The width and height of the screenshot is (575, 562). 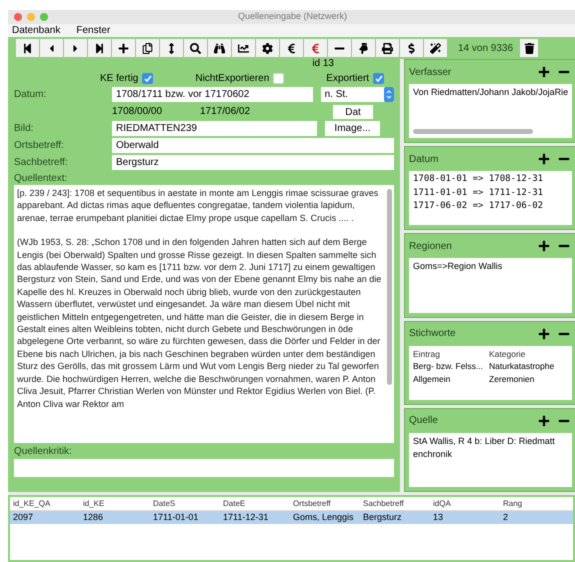 What do you see at coordinates (512, 379) in the screenshot?
I see `list-cell-text: Zeremonien` at bounding box center [512, 379].